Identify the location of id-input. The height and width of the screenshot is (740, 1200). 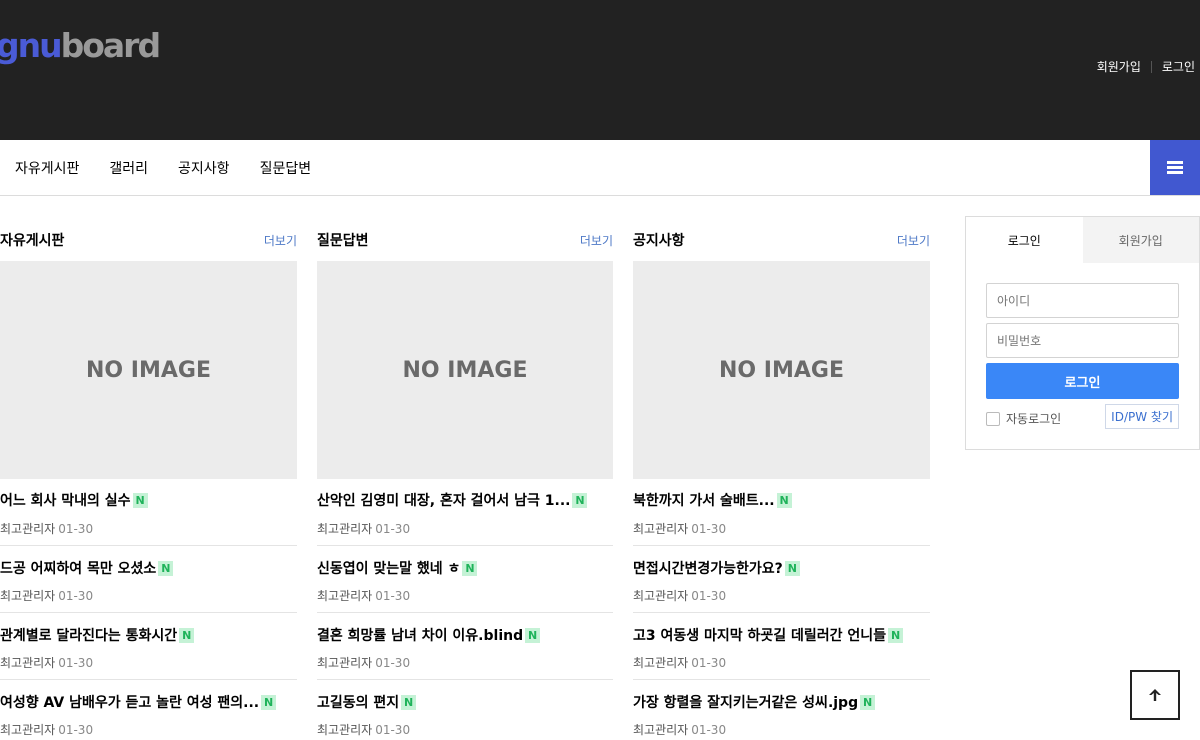
(1082, 300).